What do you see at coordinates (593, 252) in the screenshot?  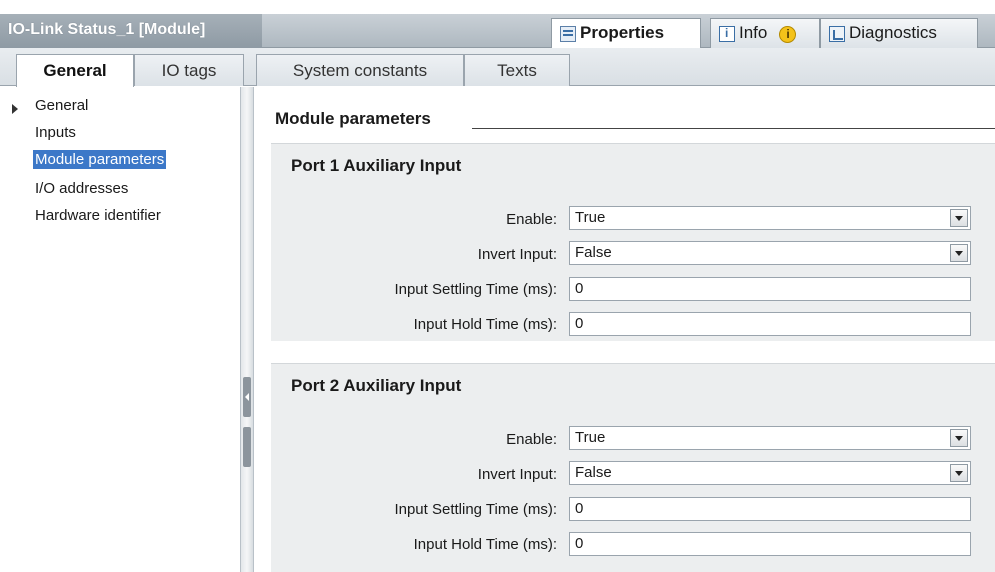 I see `port1-invert-value: False` at bounding box center [593, 252].